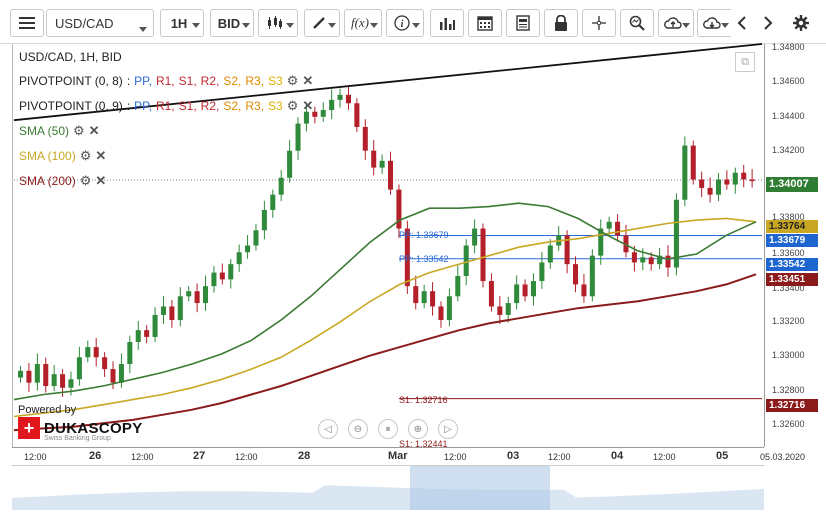 The image size is (826, 518). Describe the element at coordinates (304, 456) in the screenshot. I see `time-label: 28` at that location.